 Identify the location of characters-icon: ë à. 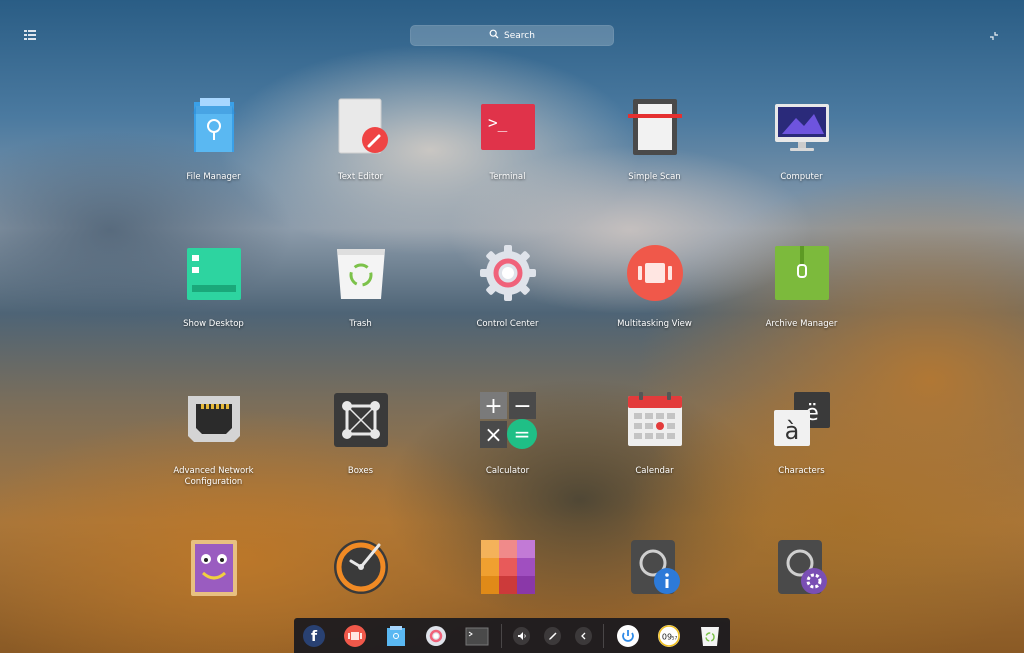
(802, 420).